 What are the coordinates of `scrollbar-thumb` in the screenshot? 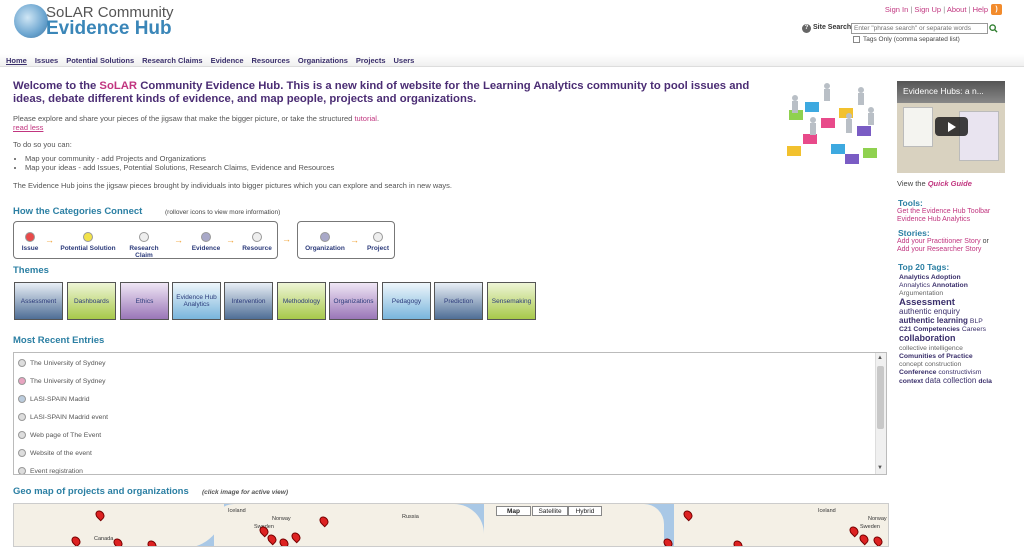 It's located at (880, 397).